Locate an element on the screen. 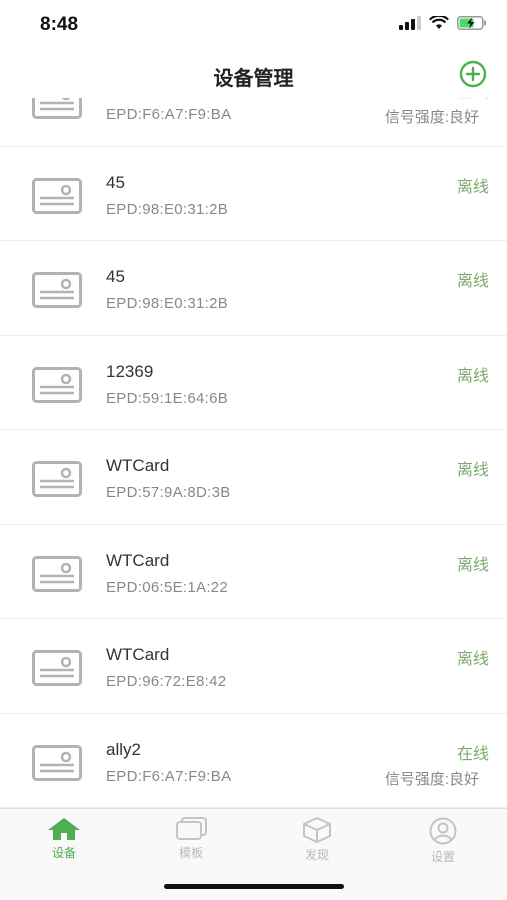  tab-templates: 模板 is located at coordinates (191, 843).